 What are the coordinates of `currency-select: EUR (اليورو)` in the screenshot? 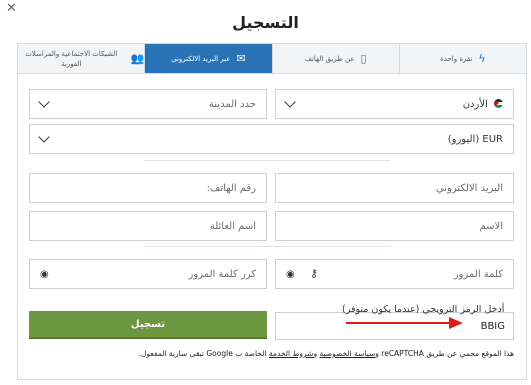 It's located at (271, 139).